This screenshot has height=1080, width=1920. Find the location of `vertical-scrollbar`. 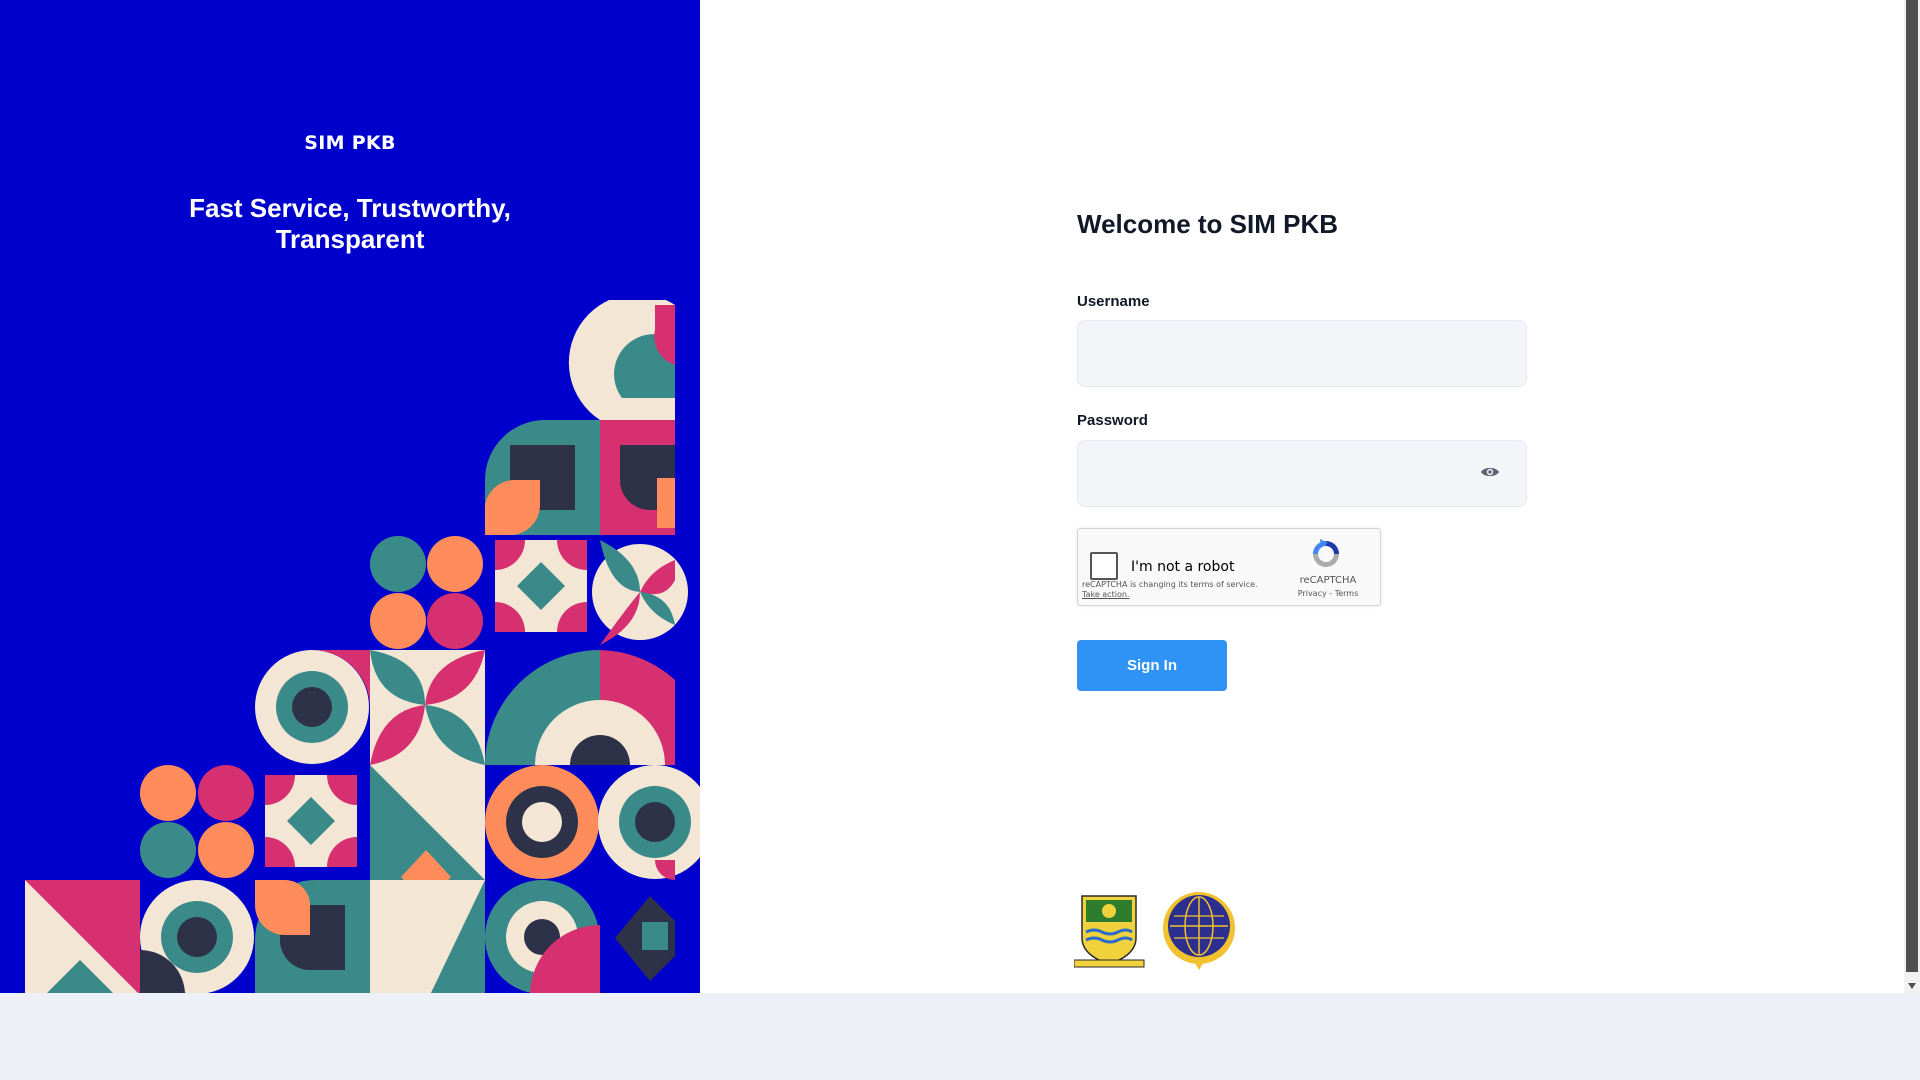

vertical-scrollbar is located at coordinates (1912, 496).